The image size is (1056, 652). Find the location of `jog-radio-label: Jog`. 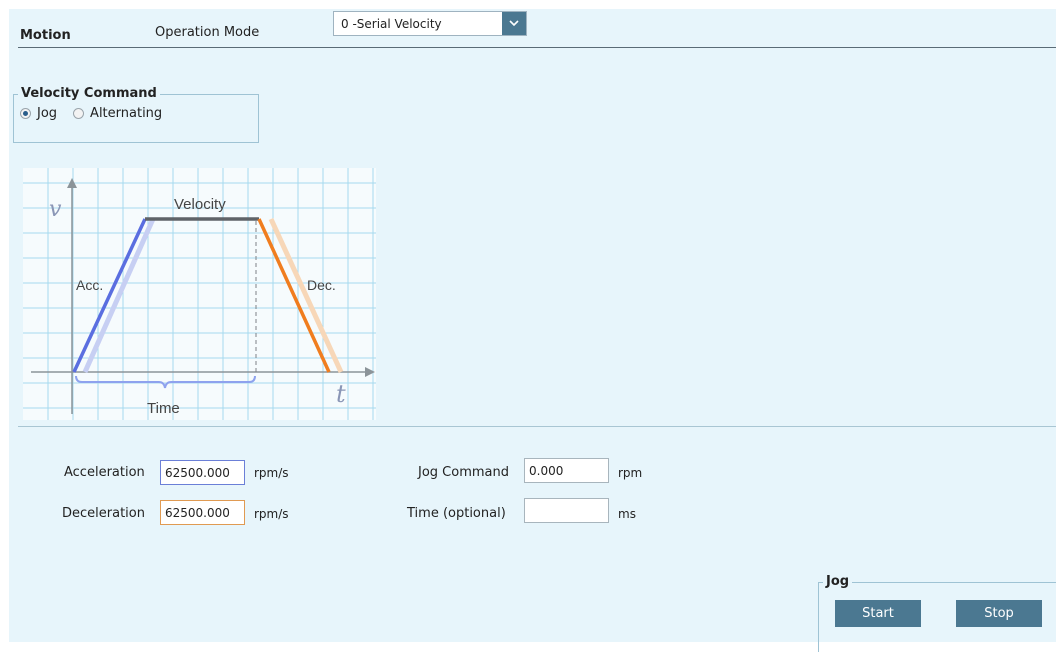

jog-radio-label: Jog is located at coordinates (47, 113).